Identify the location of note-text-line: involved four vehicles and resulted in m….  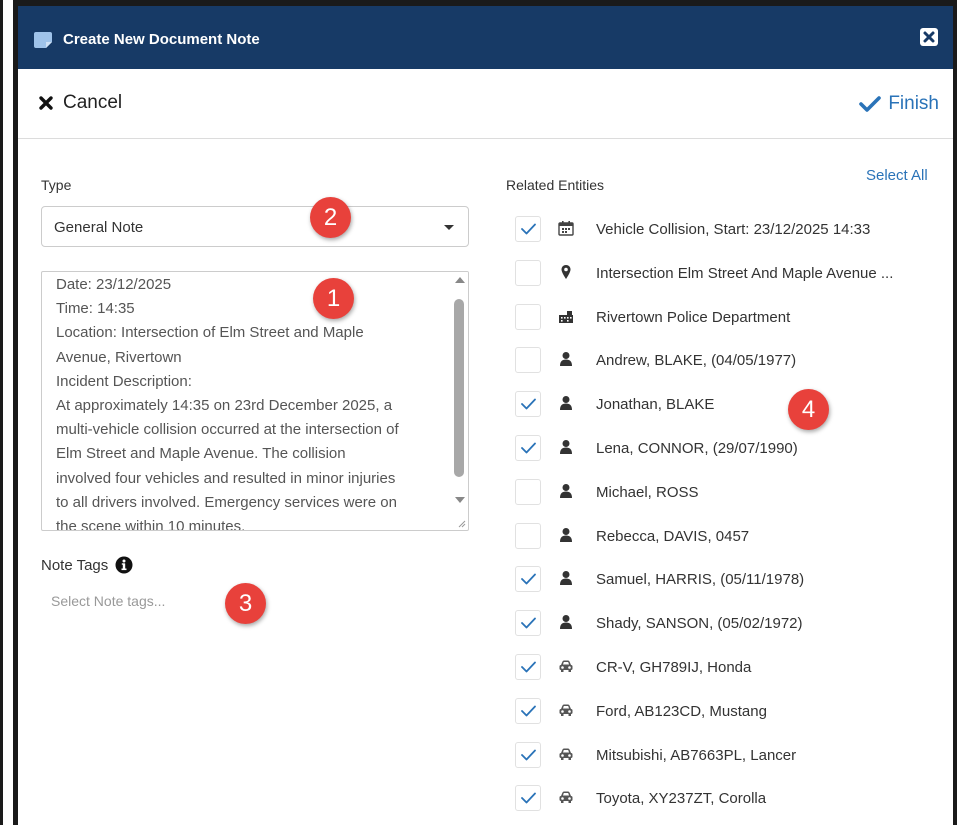
(226, 478).